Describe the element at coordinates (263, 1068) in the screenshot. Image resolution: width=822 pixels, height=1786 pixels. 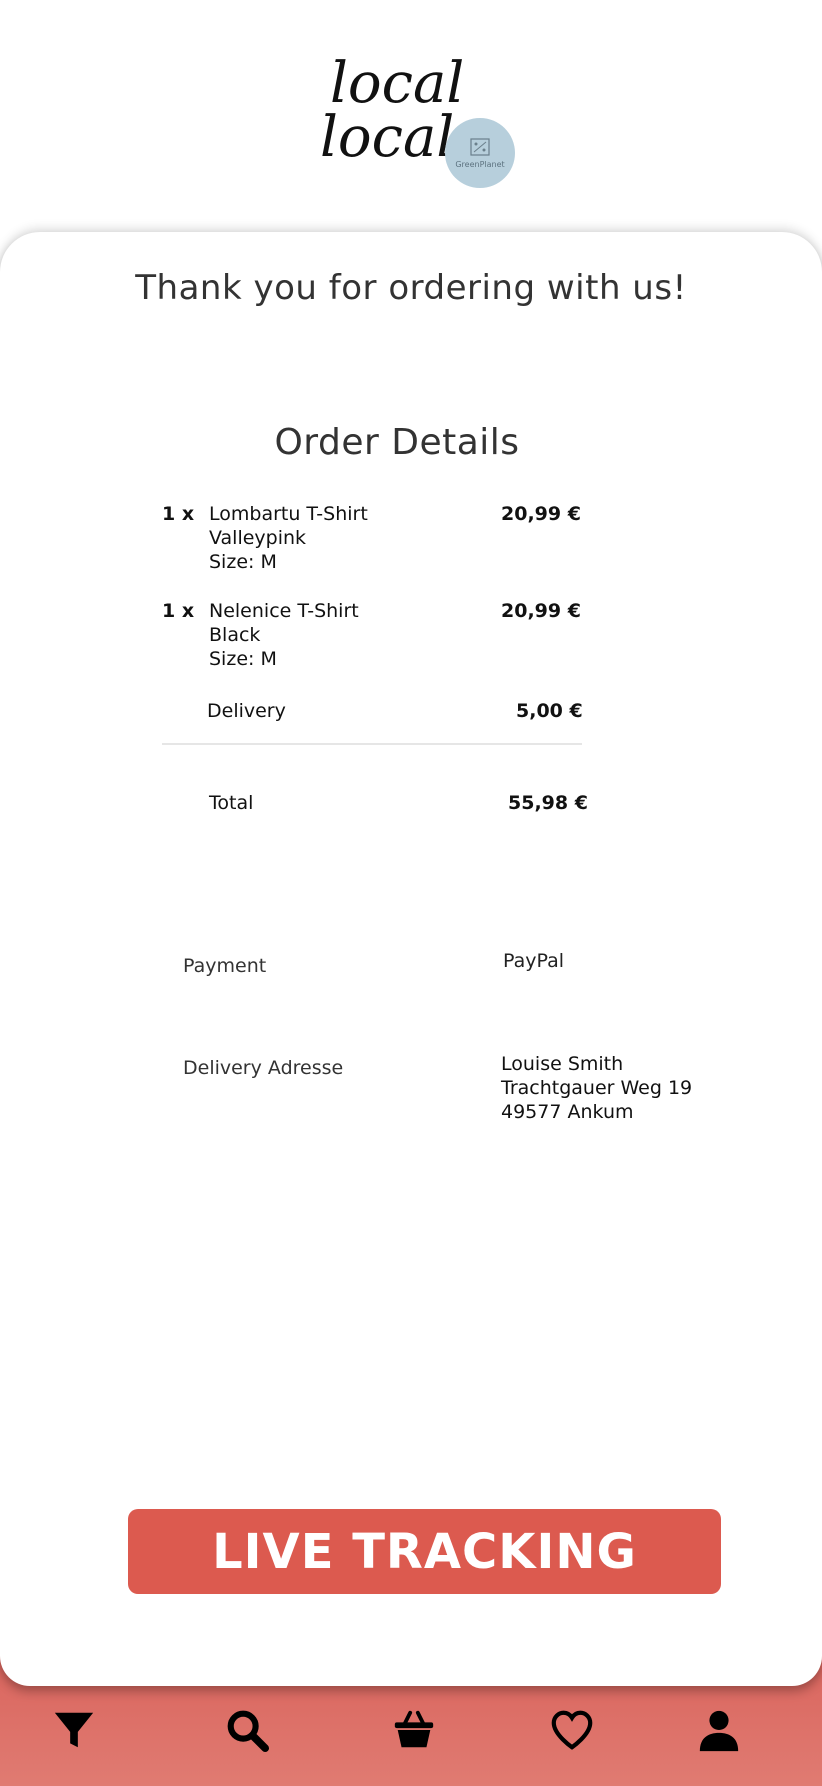
I see `delivery-address-label: Delivery Adresse` at that location.